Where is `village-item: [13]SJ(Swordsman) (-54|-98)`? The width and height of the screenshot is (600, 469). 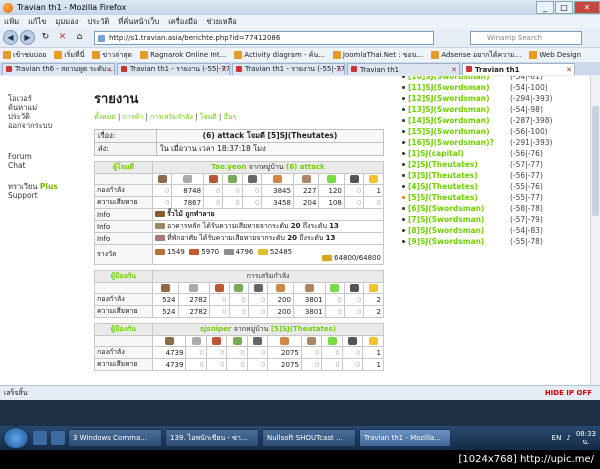 village-item: [13]SJ(Swordsman) (-54|-98) is located at coordinates (495, 109).